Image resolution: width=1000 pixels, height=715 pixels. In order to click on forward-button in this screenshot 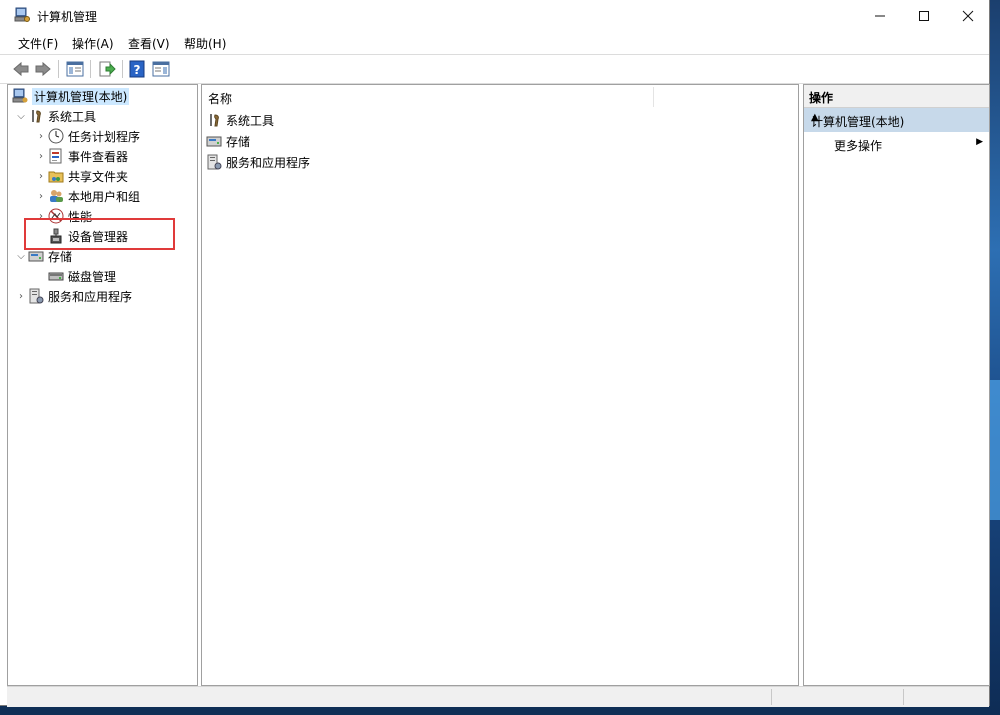, I will do `click(43, 69)`.